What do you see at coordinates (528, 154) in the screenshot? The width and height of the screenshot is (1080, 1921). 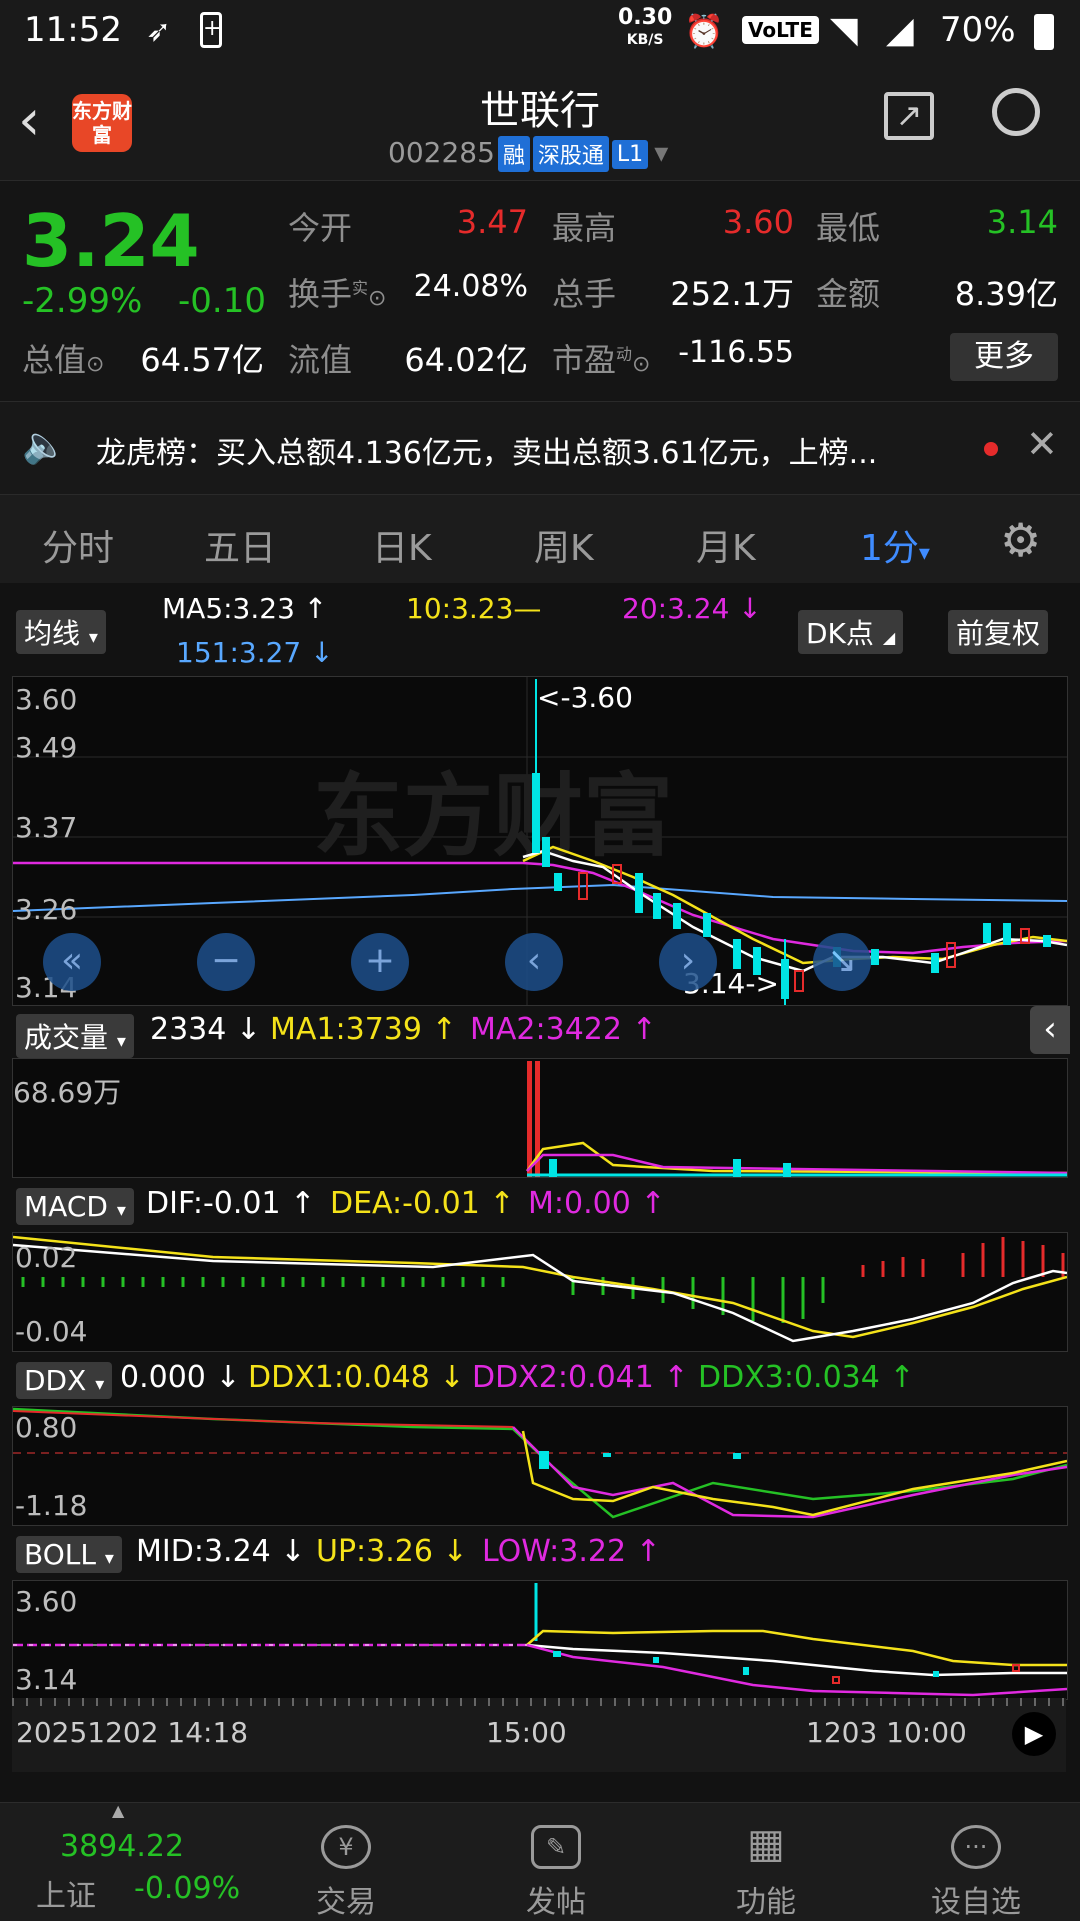 I see `stock-code-row: 002285 融深股通 L1 ▾` at bounding box center [528, 154].